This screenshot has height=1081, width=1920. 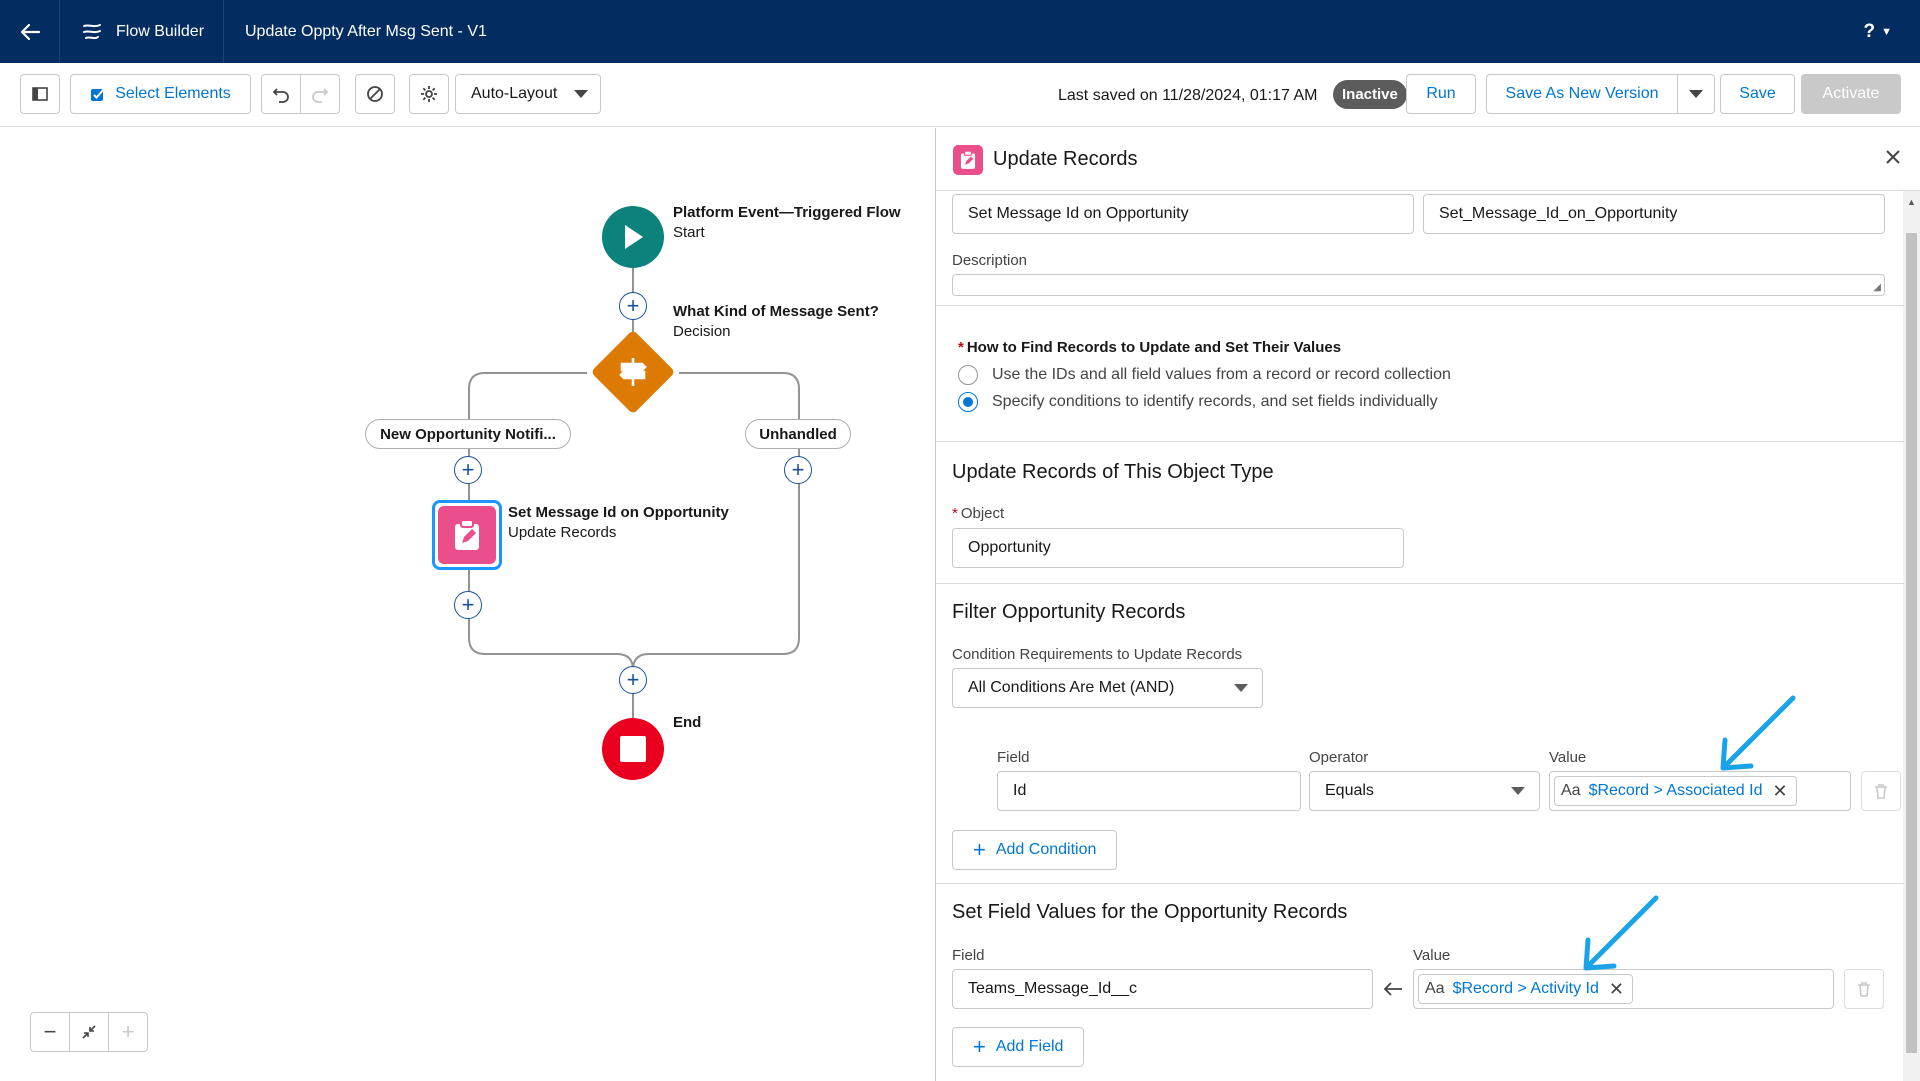 What do you see at coordinates (1183, 214) in the screenshot?
I see `label-input: Set Message Id on Opportunity` at bounding box center [1183, 214].